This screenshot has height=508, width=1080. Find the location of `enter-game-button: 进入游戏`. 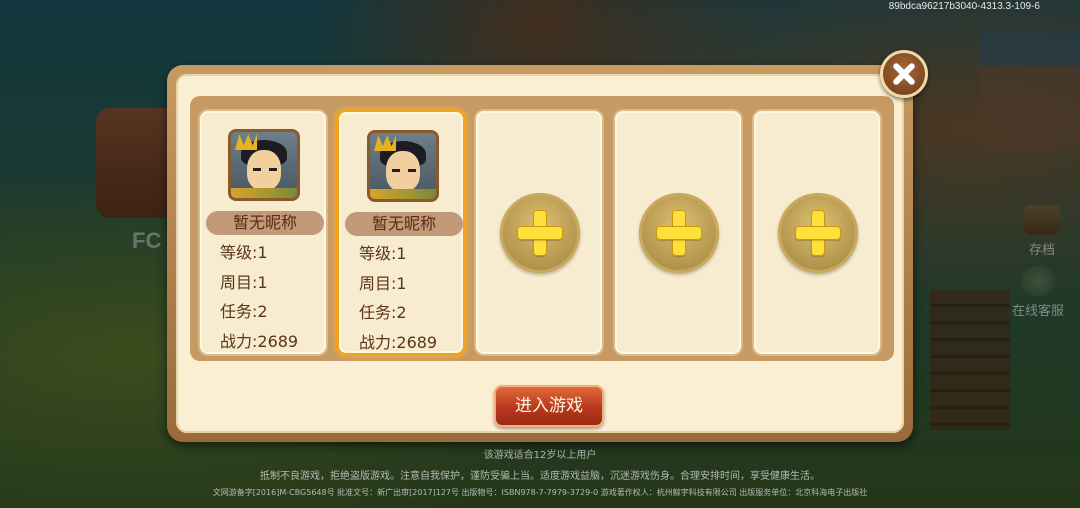

enter-game-button: 进入游戏 is located at coordinates (549, 406).